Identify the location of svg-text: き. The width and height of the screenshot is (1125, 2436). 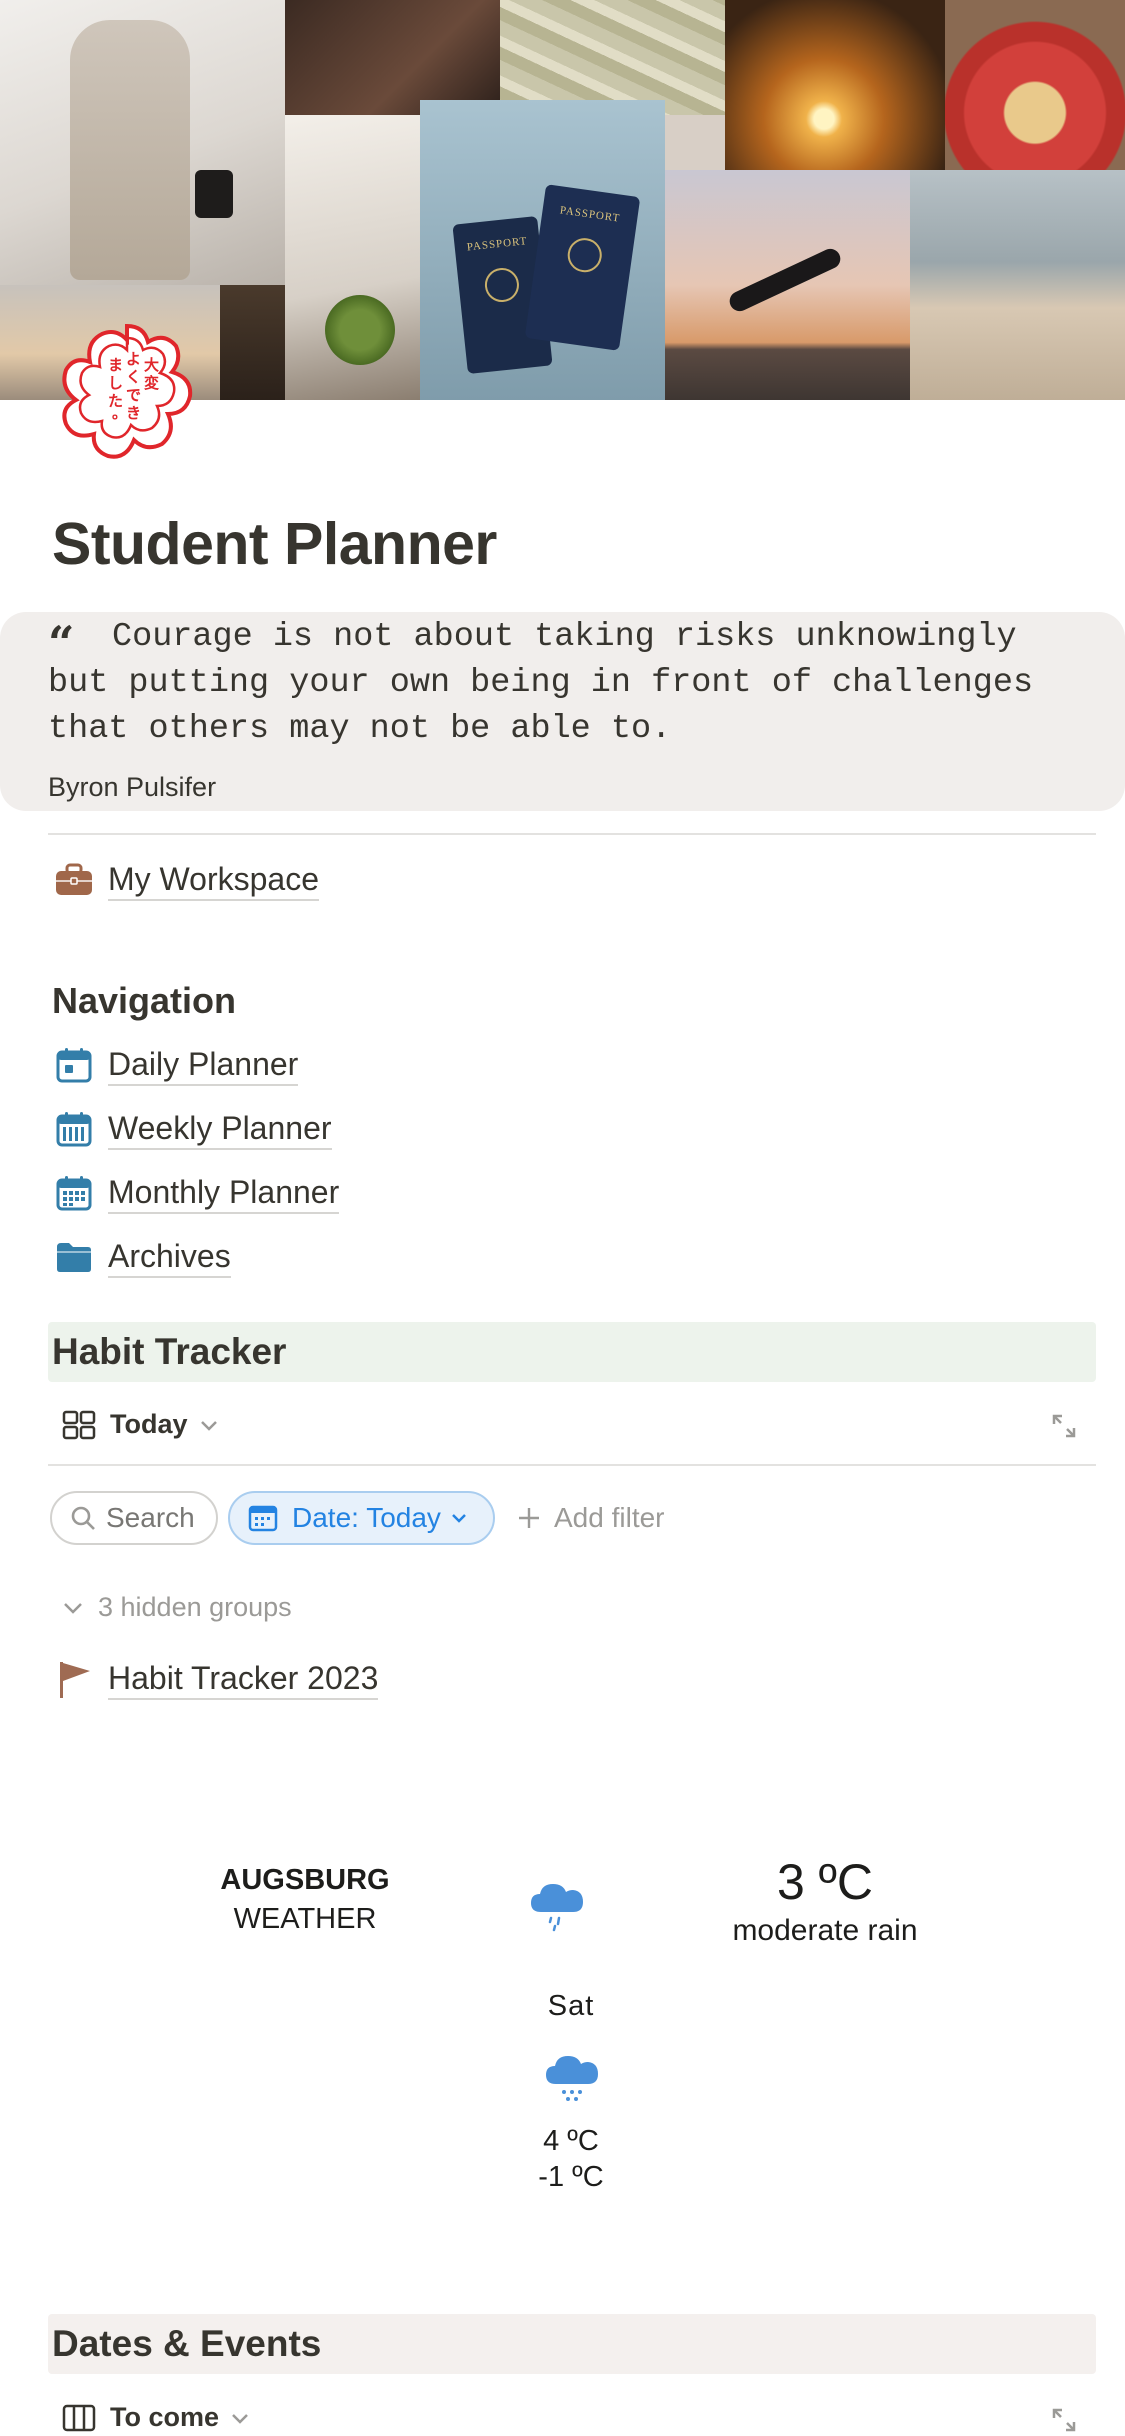
(133, 413).